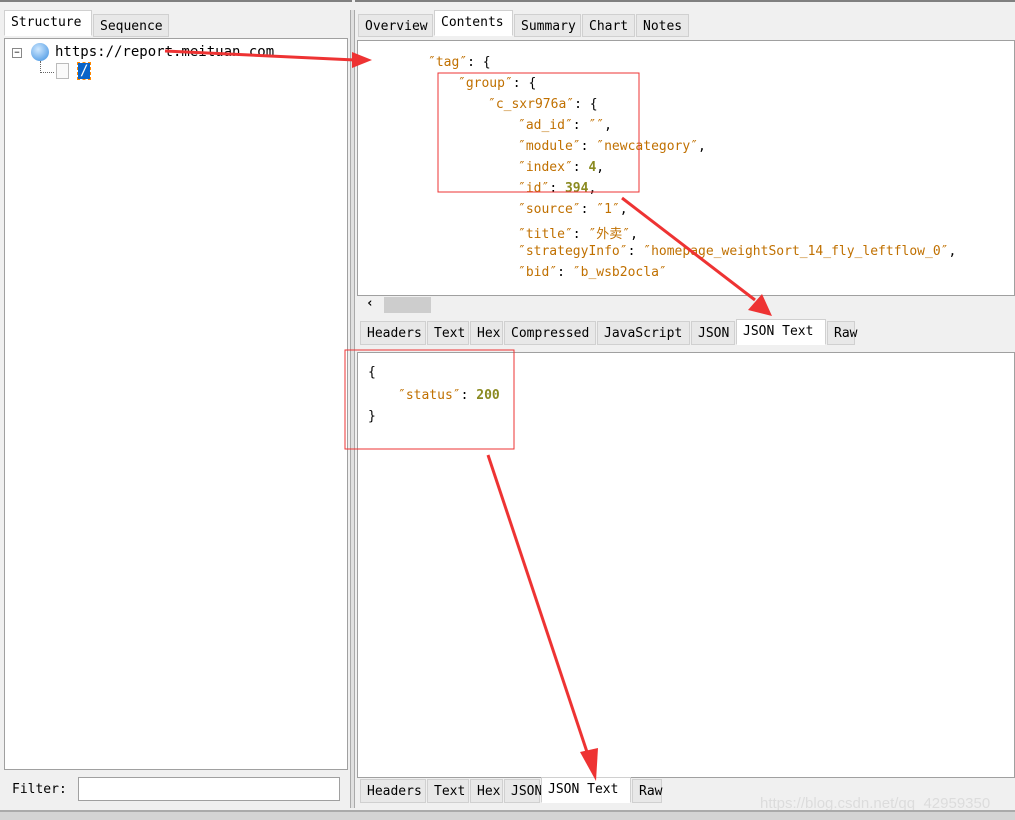  What do you see at coordinates (62, 71) in the screenshot?
I see `file-icon` at bounding box center [62, 71].